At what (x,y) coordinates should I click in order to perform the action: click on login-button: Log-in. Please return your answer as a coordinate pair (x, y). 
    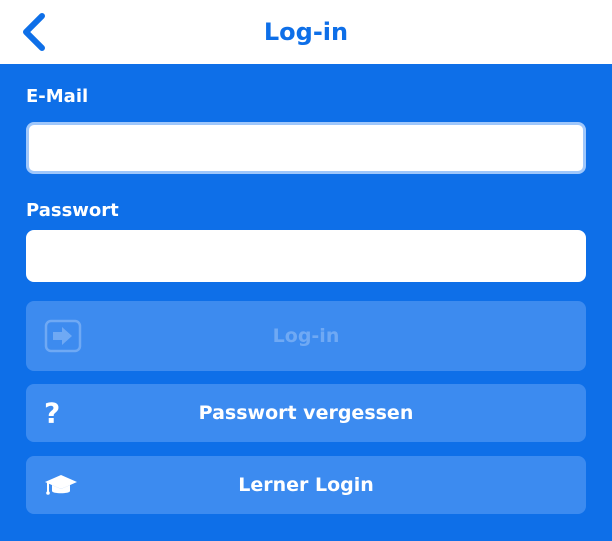
    Looking at the image, I should click on (306, 336).